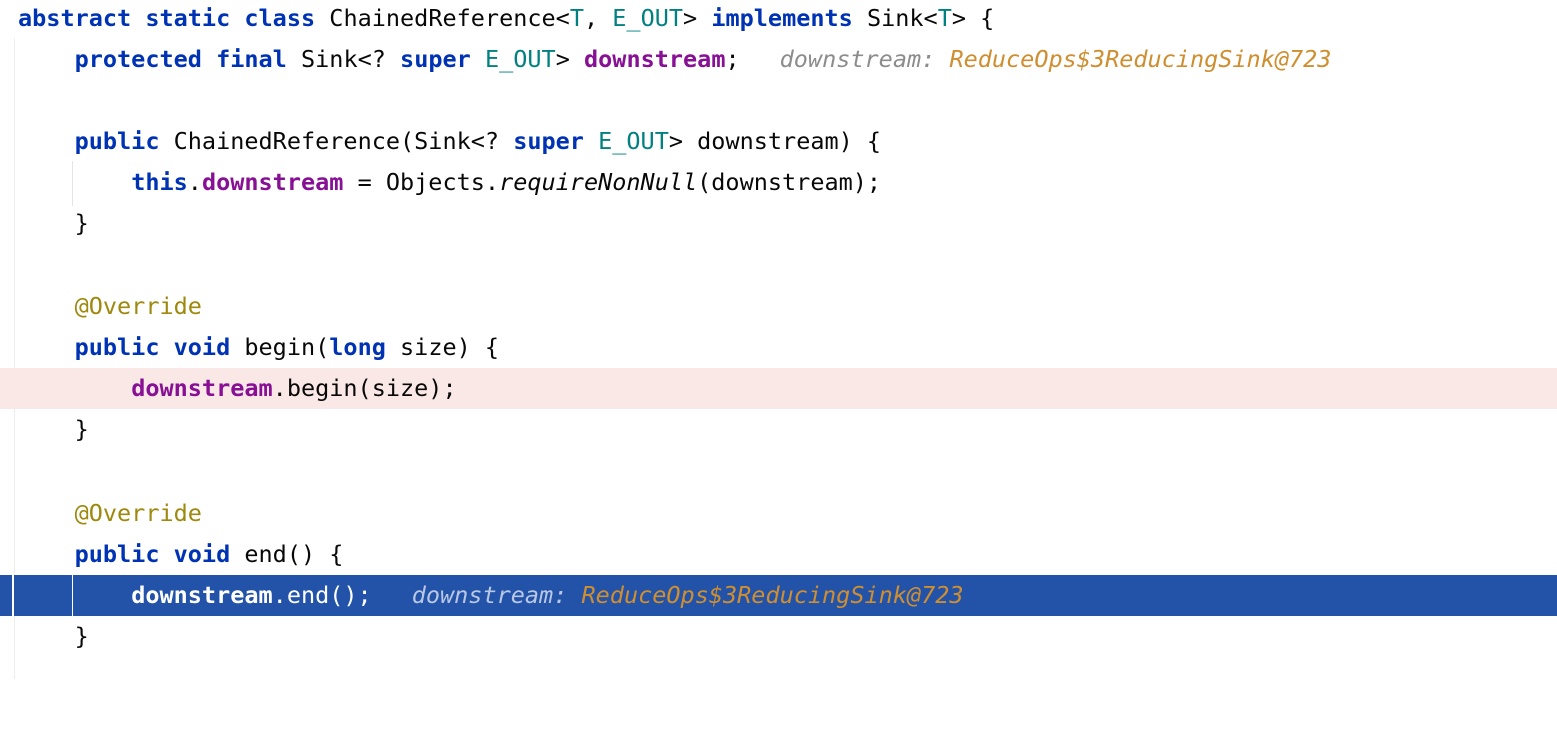  What do you see at coordinates (598, 18) in the screenshot?
I see `punct: ,` at bounding box center [598, 18].